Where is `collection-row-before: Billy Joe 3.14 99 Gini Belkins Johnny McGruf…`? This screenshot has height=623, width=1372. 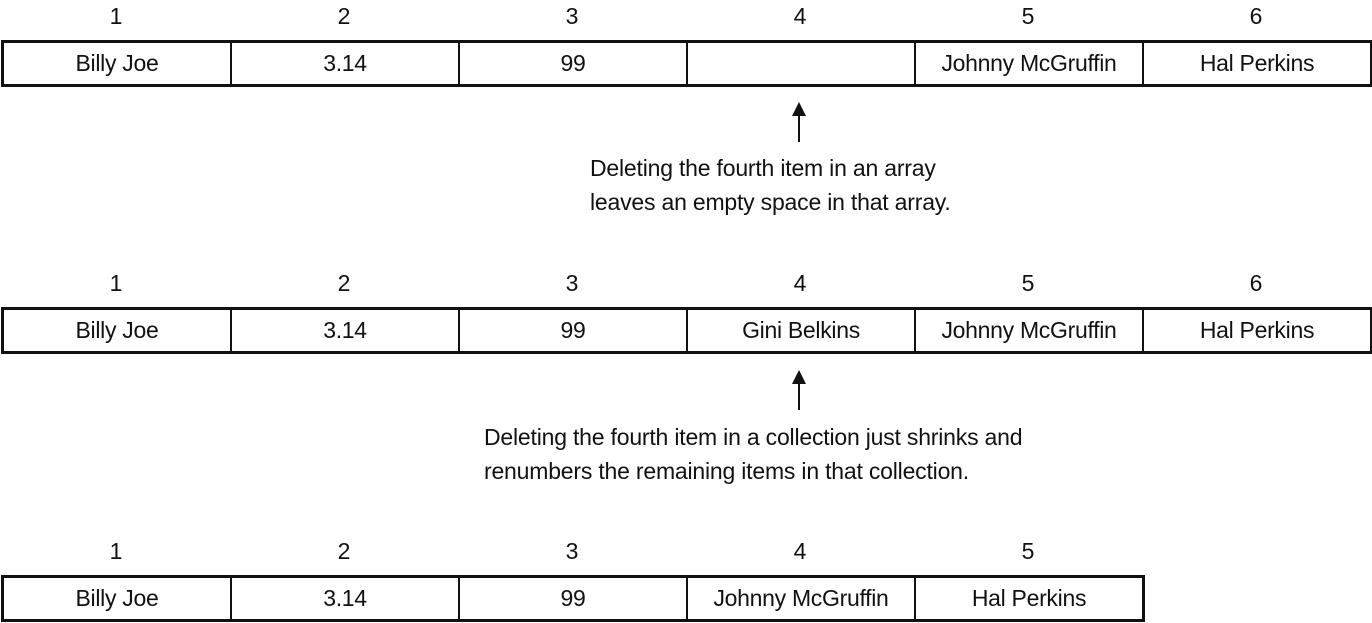 collection-row-before: Billy Joe 3.14 99 Gini Belkins Johnny McGruf… is located at coordinates (686, 330).